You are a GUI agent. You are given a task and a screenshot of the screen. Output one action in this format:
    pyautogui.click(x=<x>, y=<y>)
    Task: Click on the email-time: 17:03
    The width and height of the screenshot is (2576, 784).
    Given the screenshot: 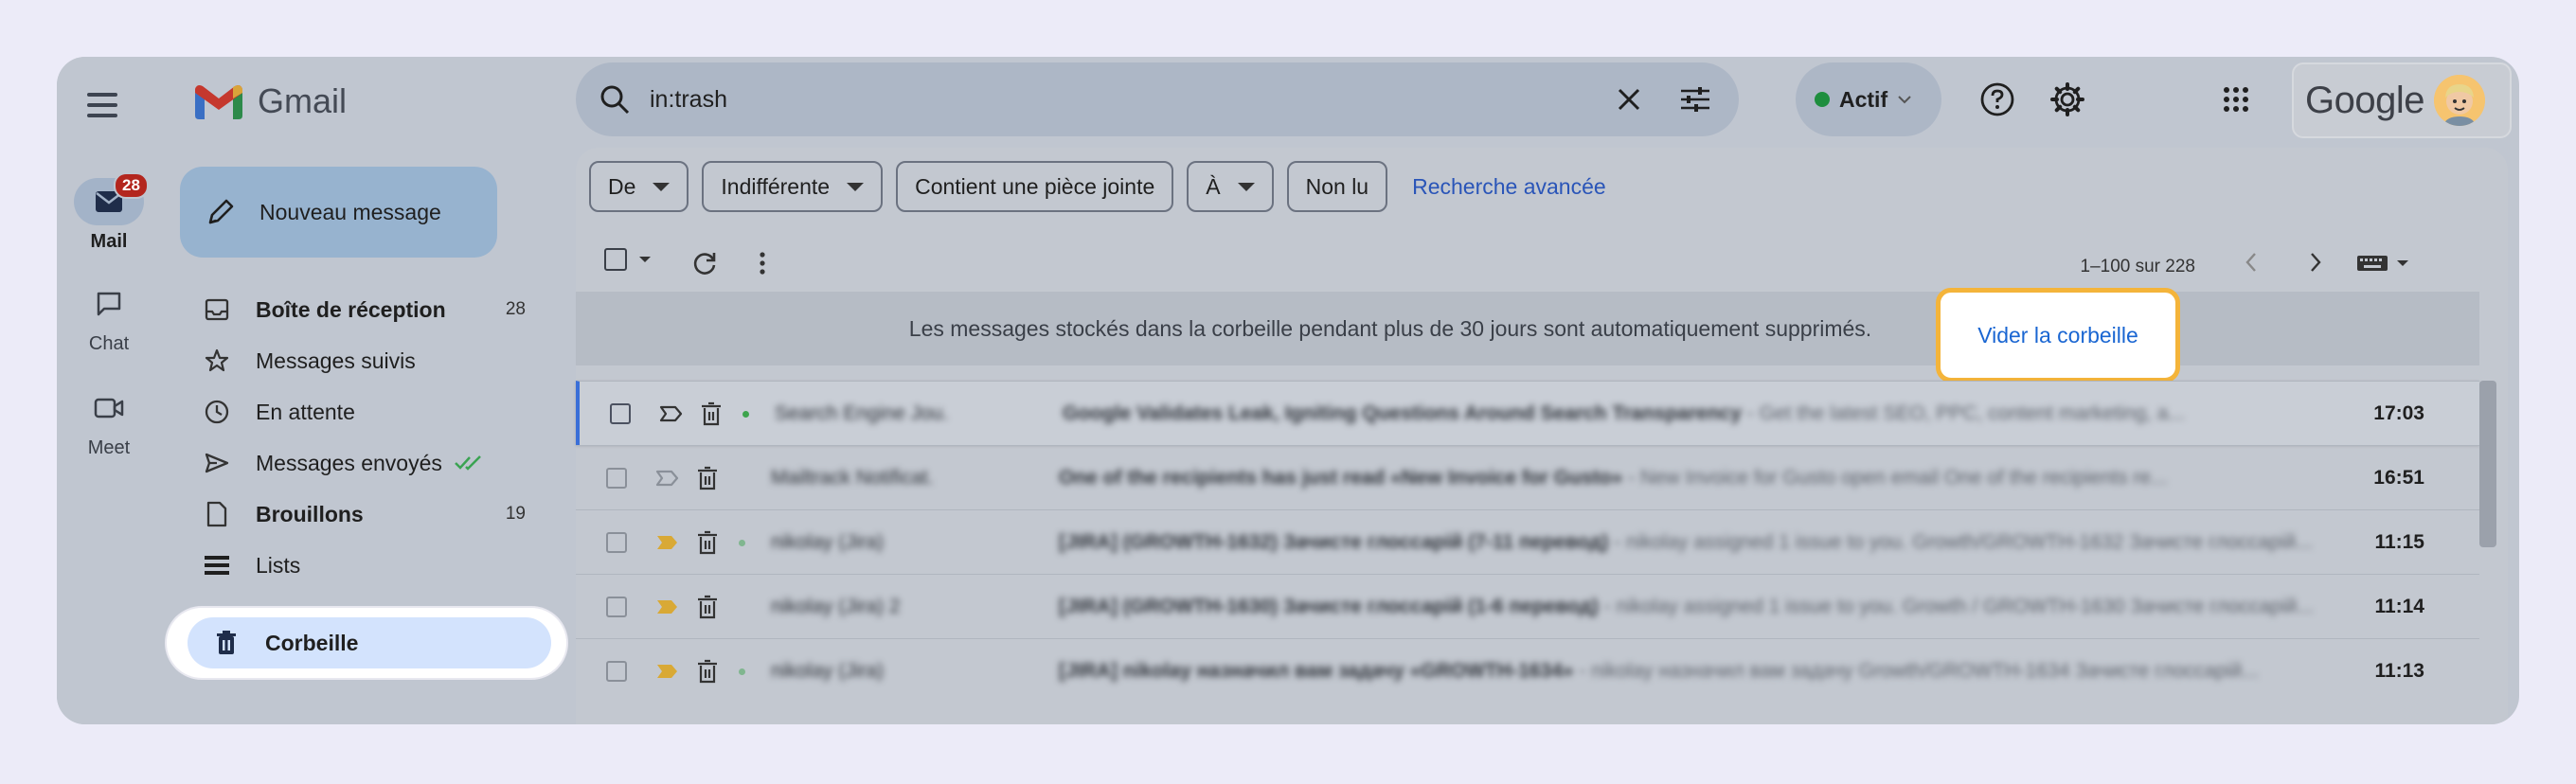 What is the action you would take?
    pyautogui.click(x=2398, y=412)
    